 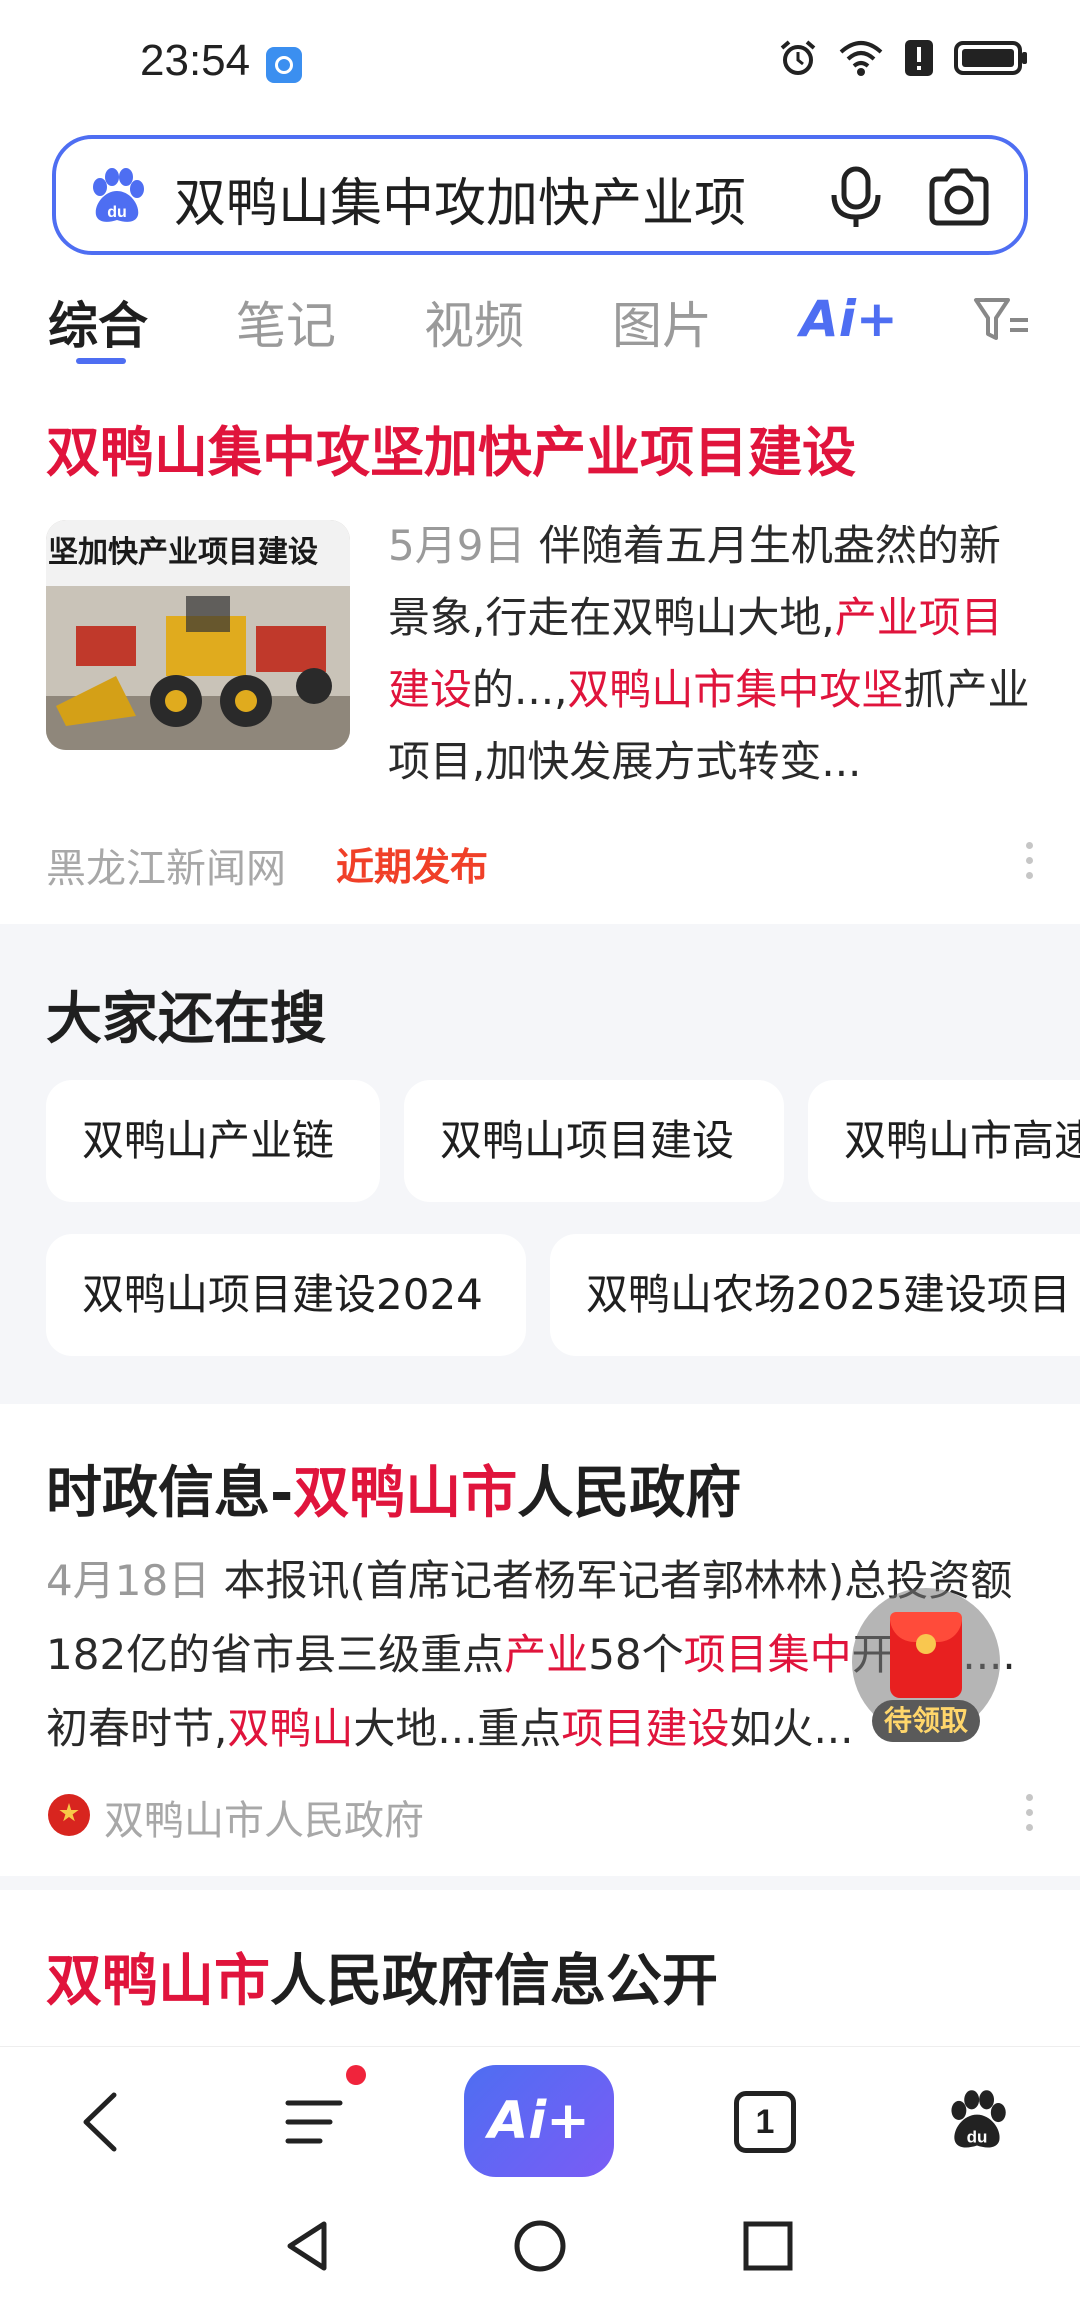 What do you see at coordinates (118, 195) in the screenshot?
I see `baidu-paw-icon: du` at bounding box center [118, 195].